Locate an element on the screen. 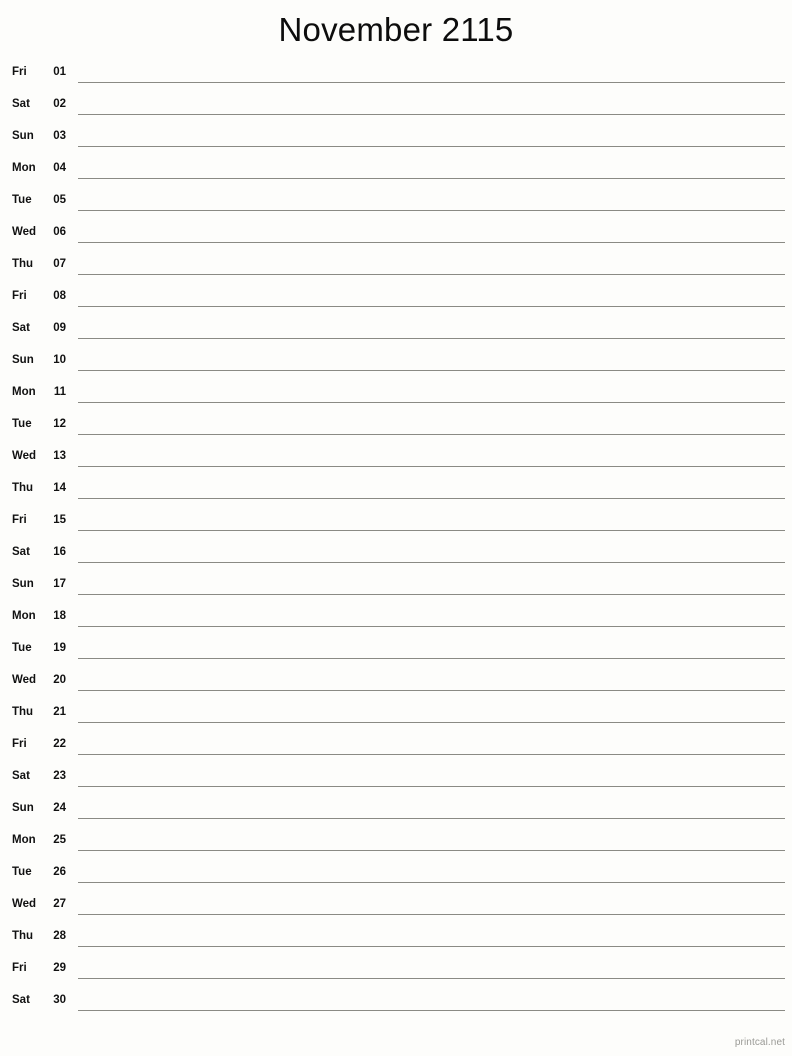 This screenshot has height=1056, width=792. day-date-number: 12 is located at coordinates (59, 424).